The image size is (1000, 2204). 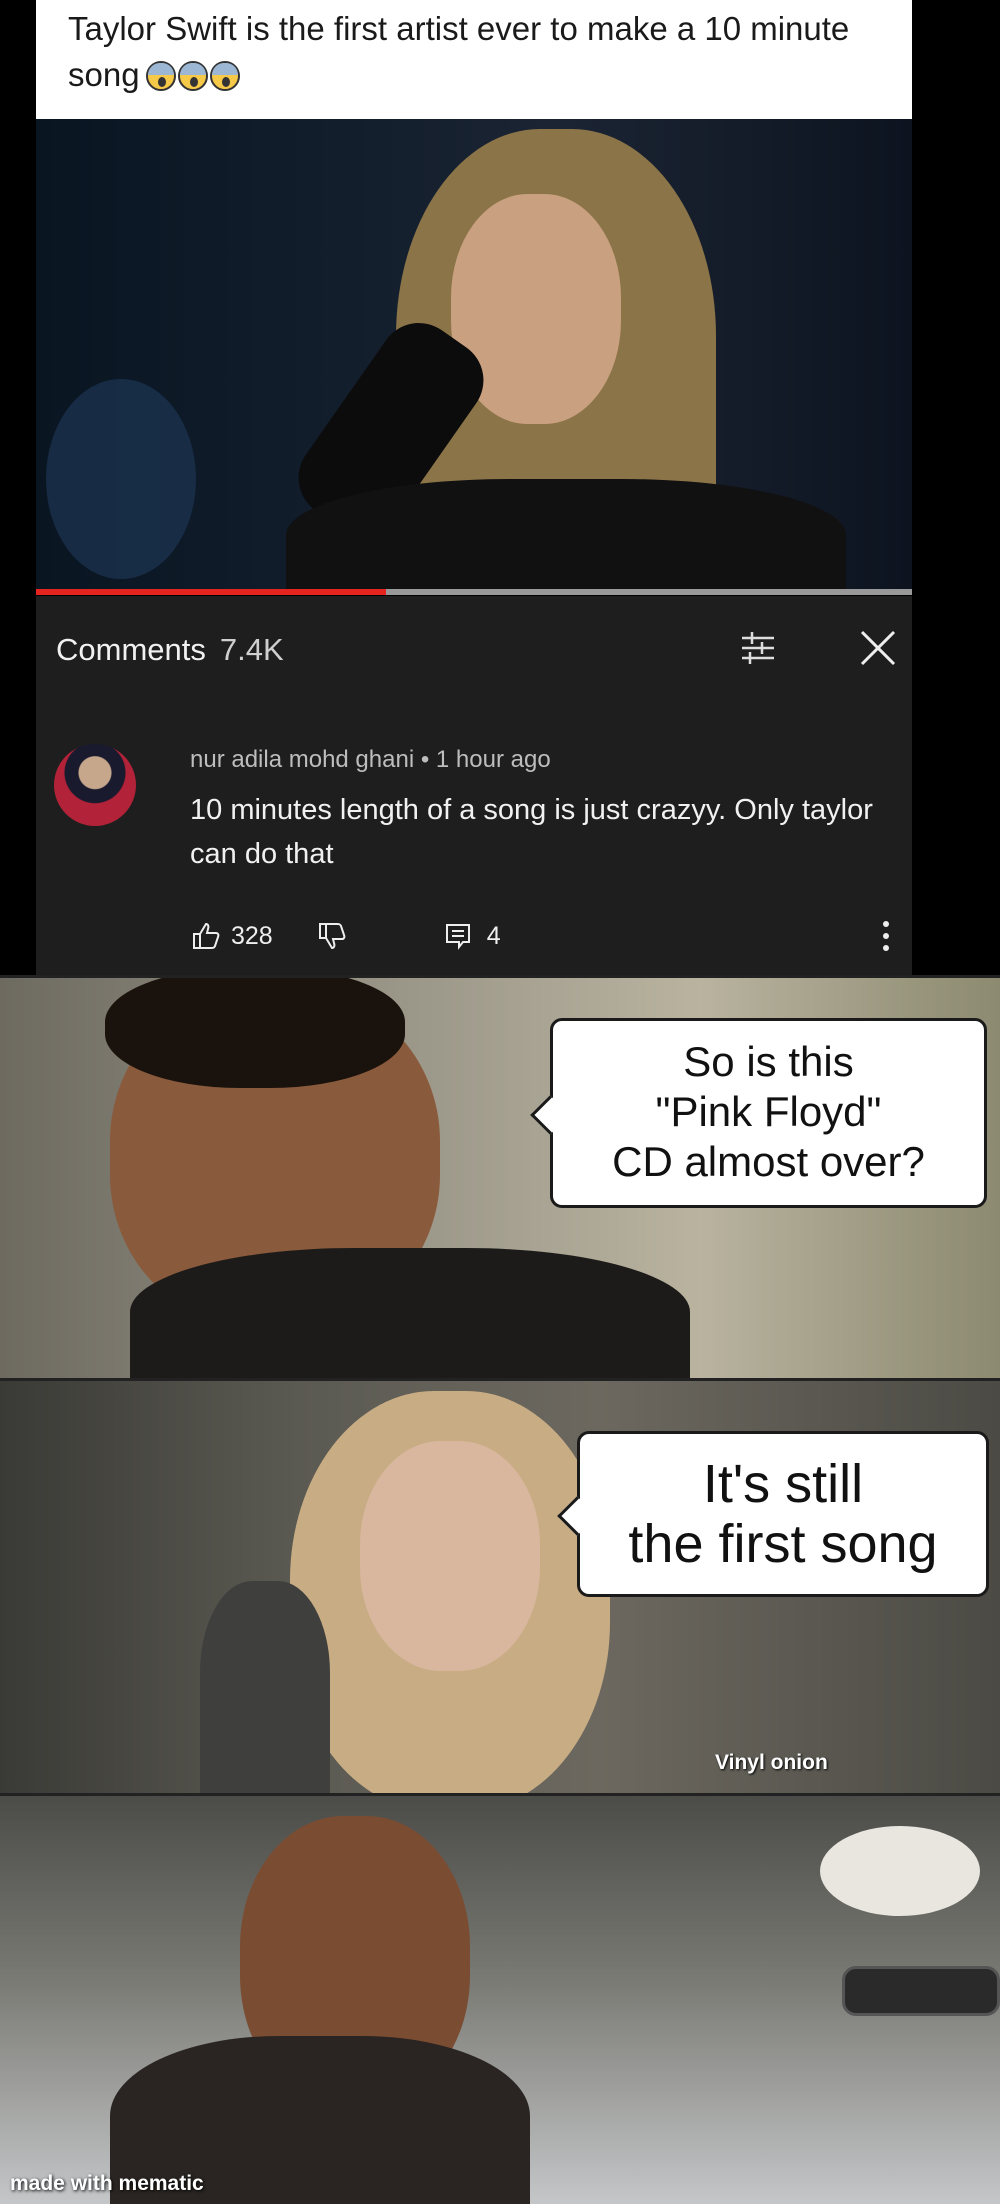 I want to click on sort-filter-icon, so click(x=758, y=648).